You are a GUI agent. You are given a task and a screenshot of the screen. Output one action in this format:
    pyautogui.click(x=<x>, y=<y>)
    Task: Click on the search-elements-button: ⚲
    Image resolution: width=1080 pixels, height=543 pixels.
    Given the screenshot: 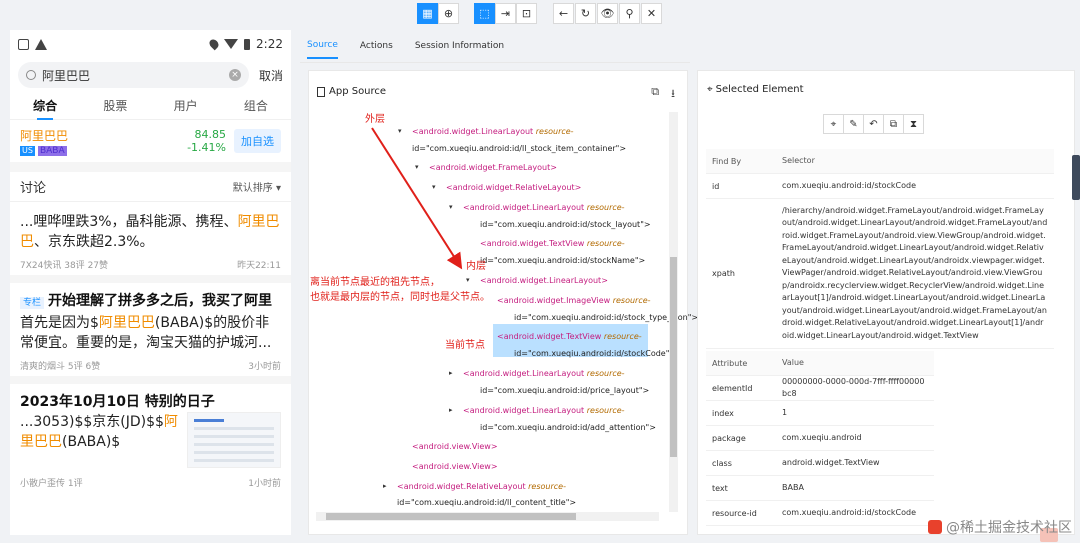 What is the action you would take?
    pyautogui.click(x=629, y=13)
    